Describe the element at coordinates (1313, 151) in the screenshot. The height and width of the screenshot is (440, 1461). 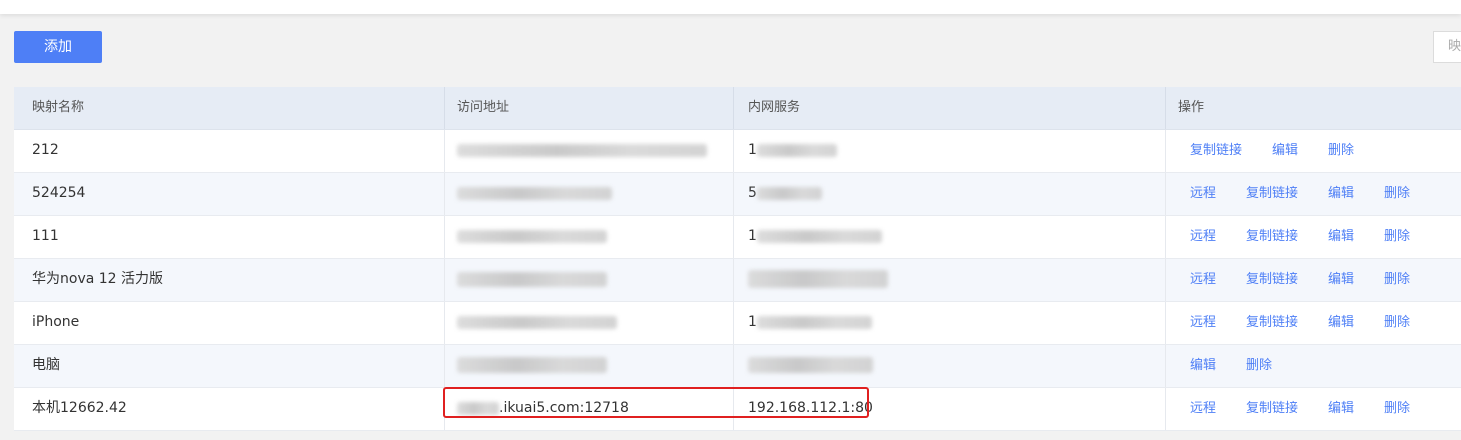
I see `cell-actions: 复制链接 编辑 删除` at that location.